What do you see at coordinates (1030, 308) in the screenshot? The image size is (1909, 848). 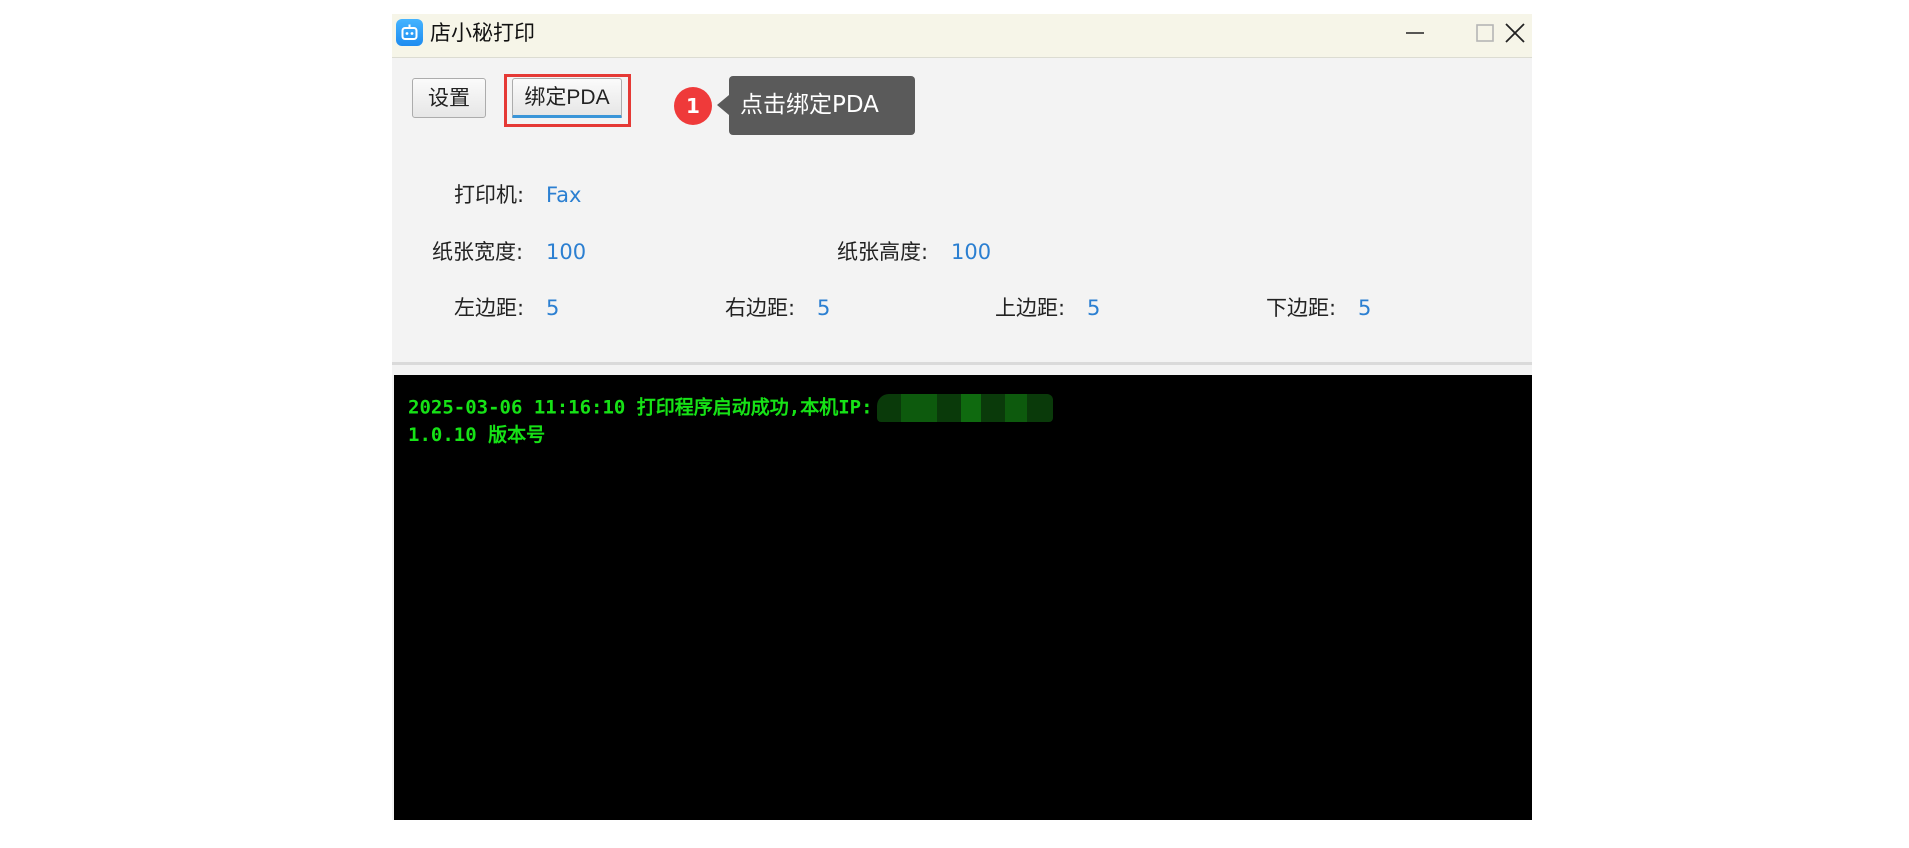 I see `margin-top-label: 上边距:` at bounding box center [1030, 308].